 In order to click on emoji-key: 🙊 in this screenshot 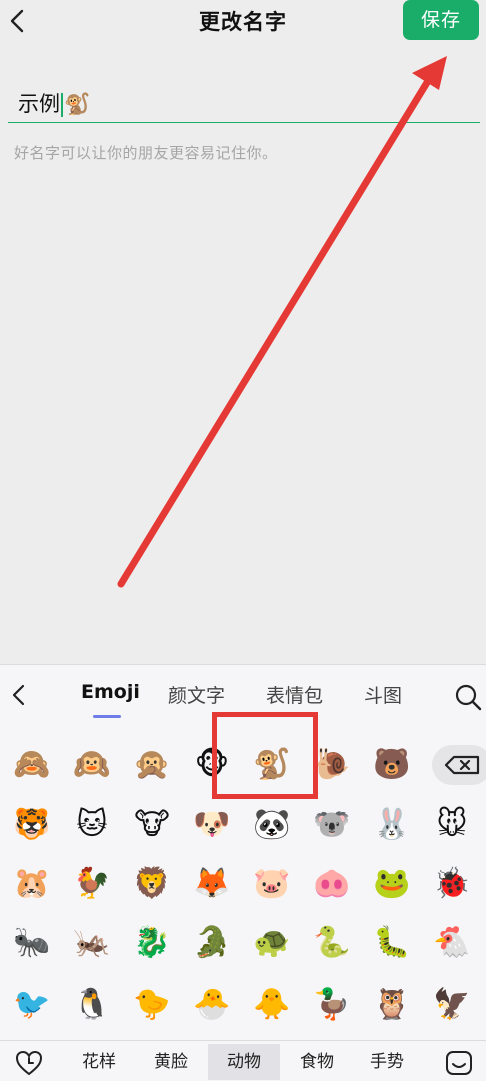, I will do `click(152, 765)`.